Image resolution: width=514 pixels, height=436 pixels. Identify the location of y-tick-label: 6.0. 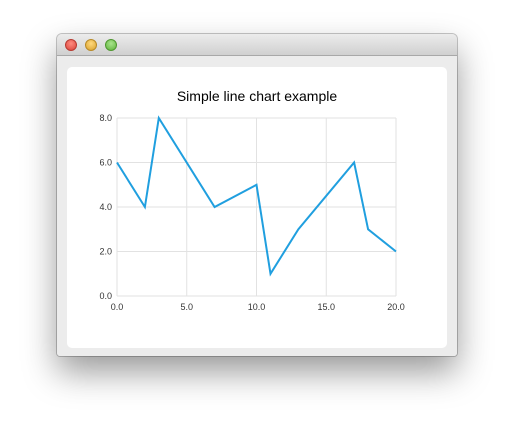
(105, 163).